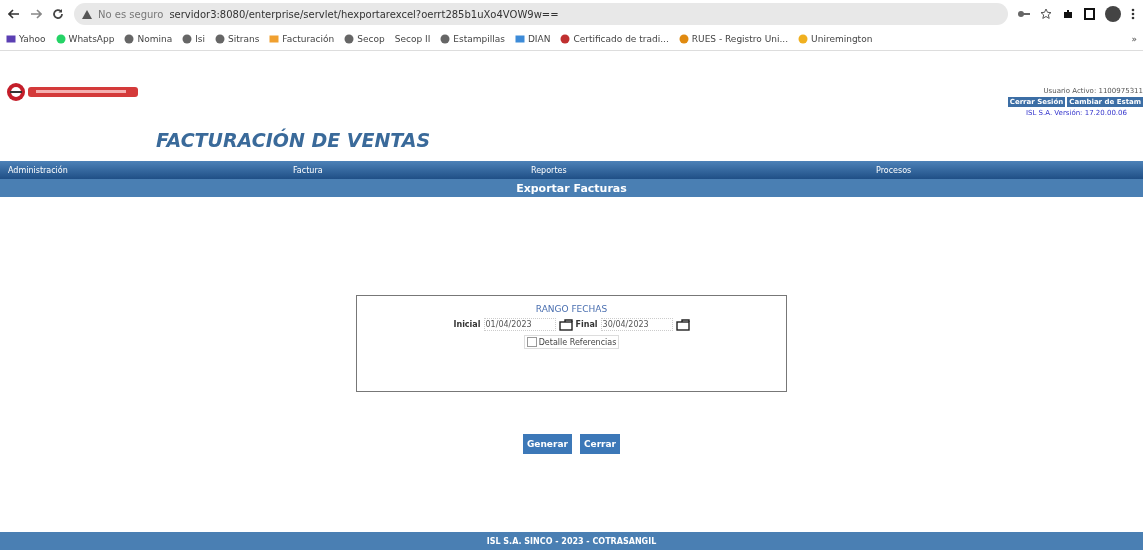 The height and width of the screenshot is (550, 1143). Describe the element at coordinates (571, 541) in the screenshot. I see `footer-bar: ISL S.A. SINCO - 2023 - COTRASANGIL` at that location.